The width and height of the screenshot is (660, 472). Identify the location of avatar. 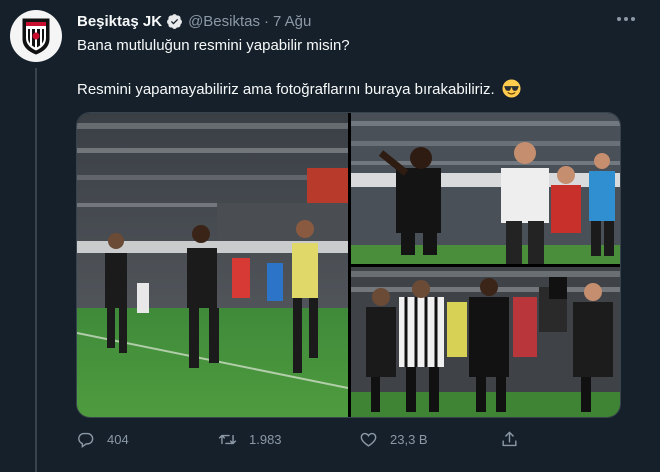
(36, 36).